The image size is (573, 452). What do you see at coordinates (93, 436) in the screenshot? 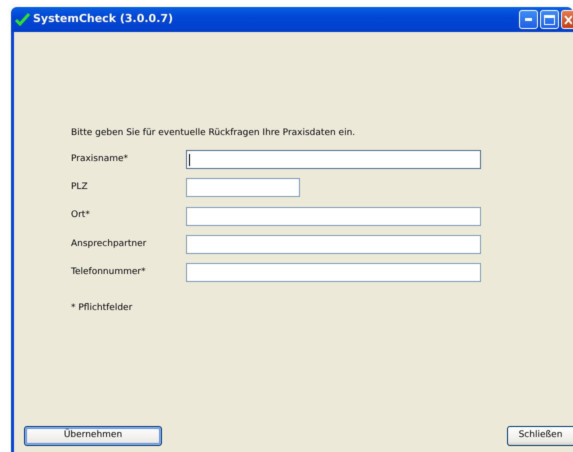
I see `apply-button: Übernehmen` at bounding box center [93, 436].